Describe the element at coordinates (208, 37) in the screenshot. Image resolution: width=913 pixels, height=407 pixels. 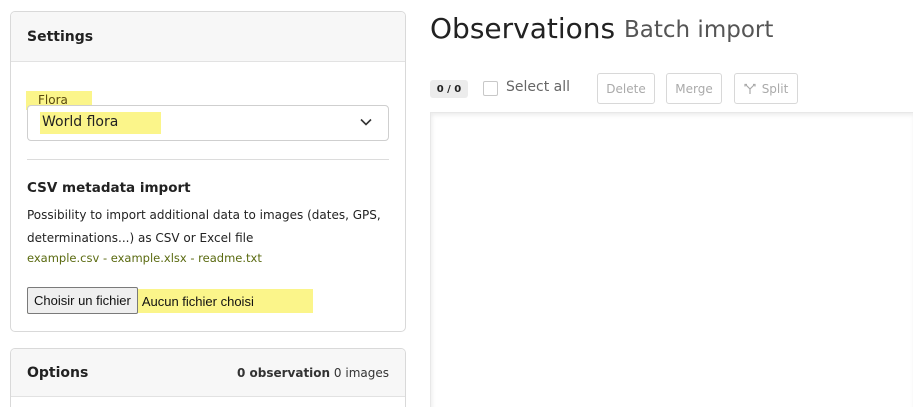
I see `settings-header: Settings` at that location.